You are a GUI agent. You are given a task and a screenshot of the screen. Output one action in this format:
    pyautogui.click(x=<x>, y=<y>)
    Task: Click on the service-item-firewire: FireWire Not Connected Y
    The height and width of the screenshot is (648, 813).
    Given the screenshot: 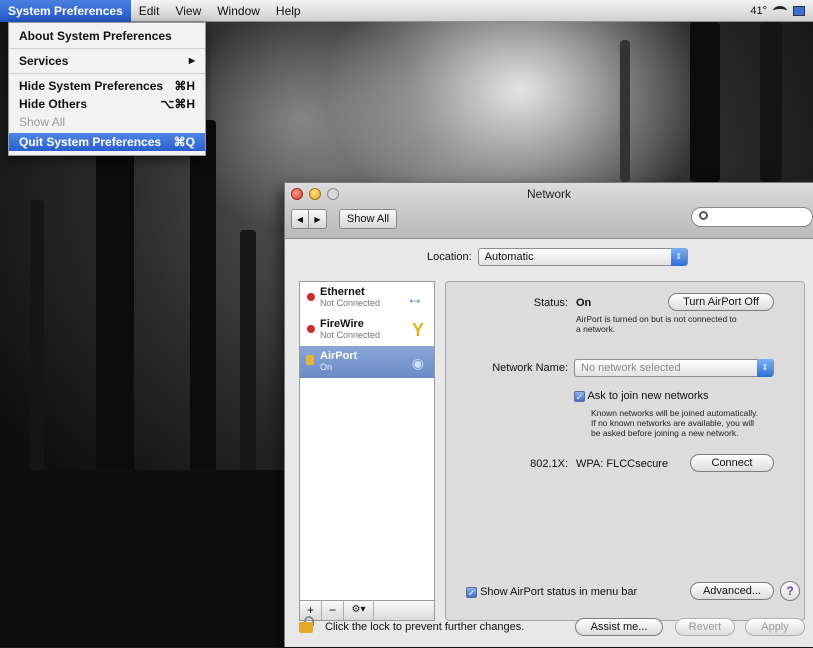 What is the action you would take?
    pyautogui.click(x=367, y=330)
    